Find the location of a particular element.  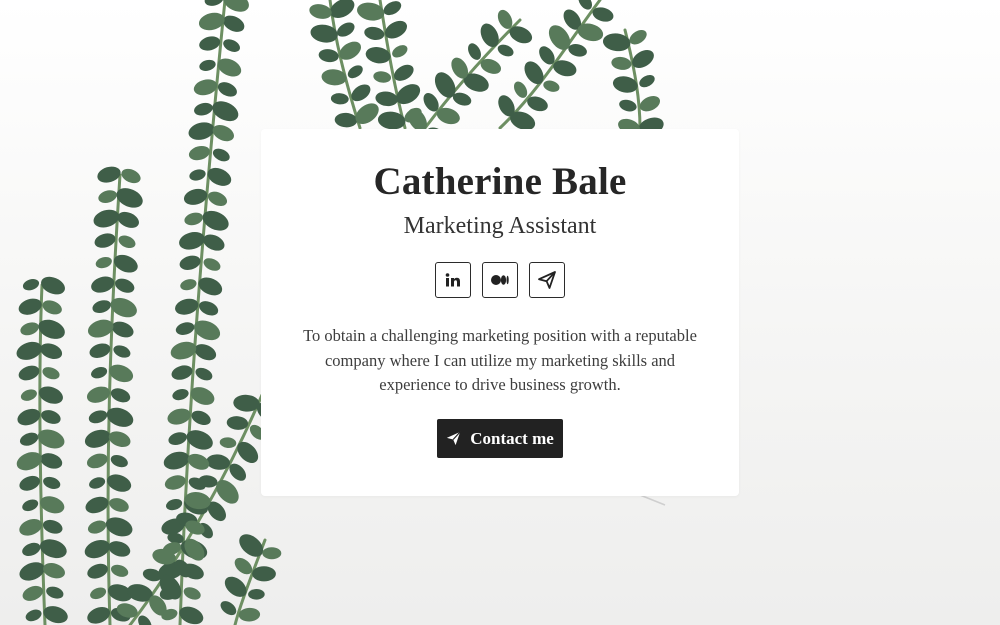

profile-role: Marketing Assistant is located at coordinates (500, 226).